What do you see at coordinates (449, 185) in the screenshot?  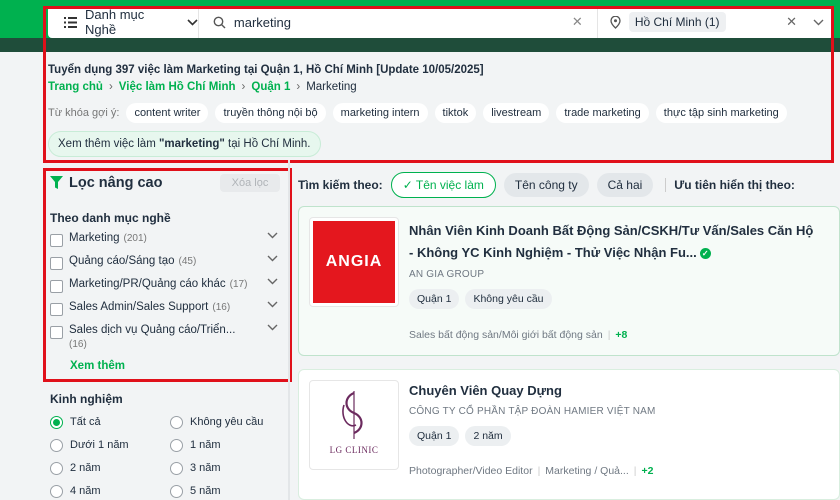 I see `tab-label: Tên việc làm` at bounding box center [449, 185].